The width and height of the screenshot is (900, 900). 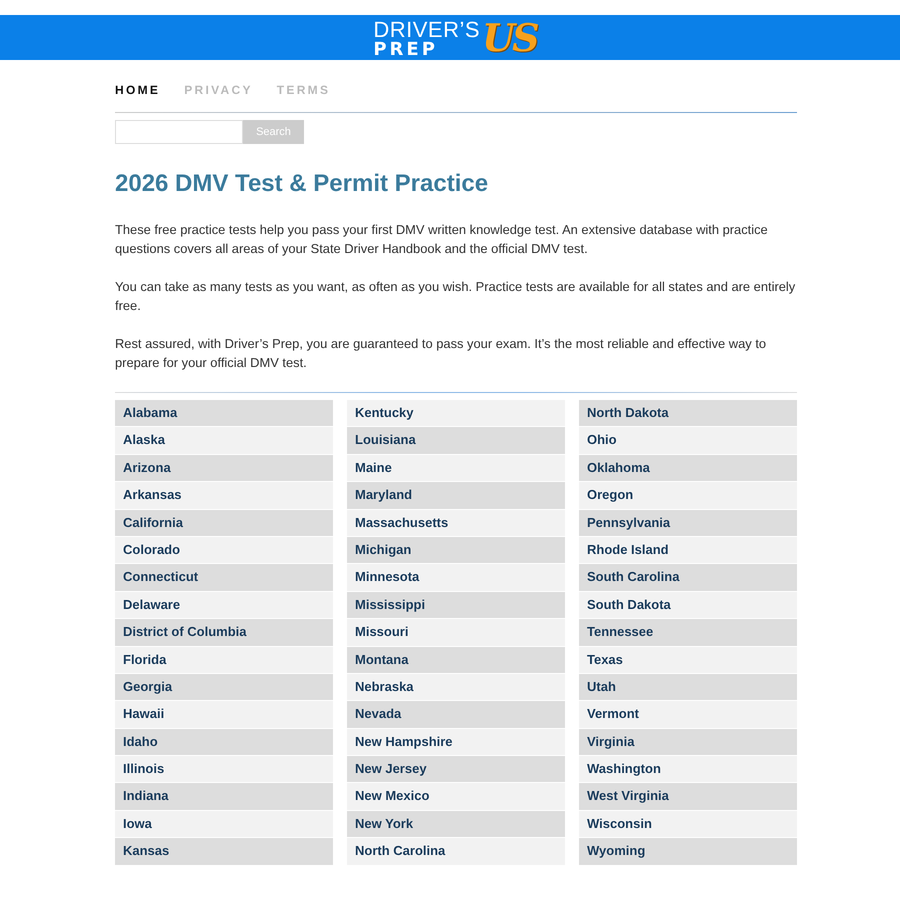 What do you see at coordinates (456, 796) in the screenshot?
I see `state-link: New Mexico` at bounding box center [456, 796].